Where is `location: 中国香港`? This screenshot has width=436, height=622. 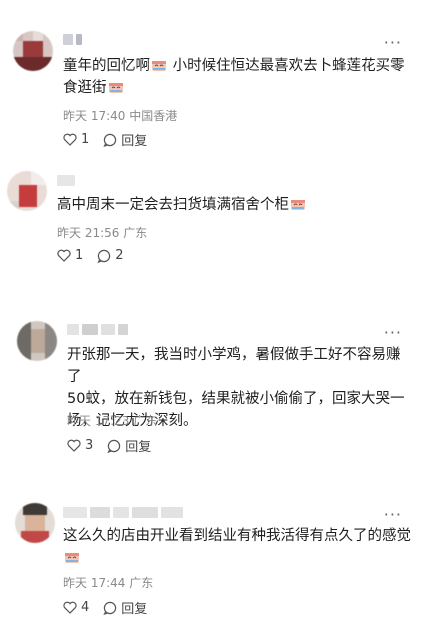
location: 中国香港 is located at coordinates (153, 116).